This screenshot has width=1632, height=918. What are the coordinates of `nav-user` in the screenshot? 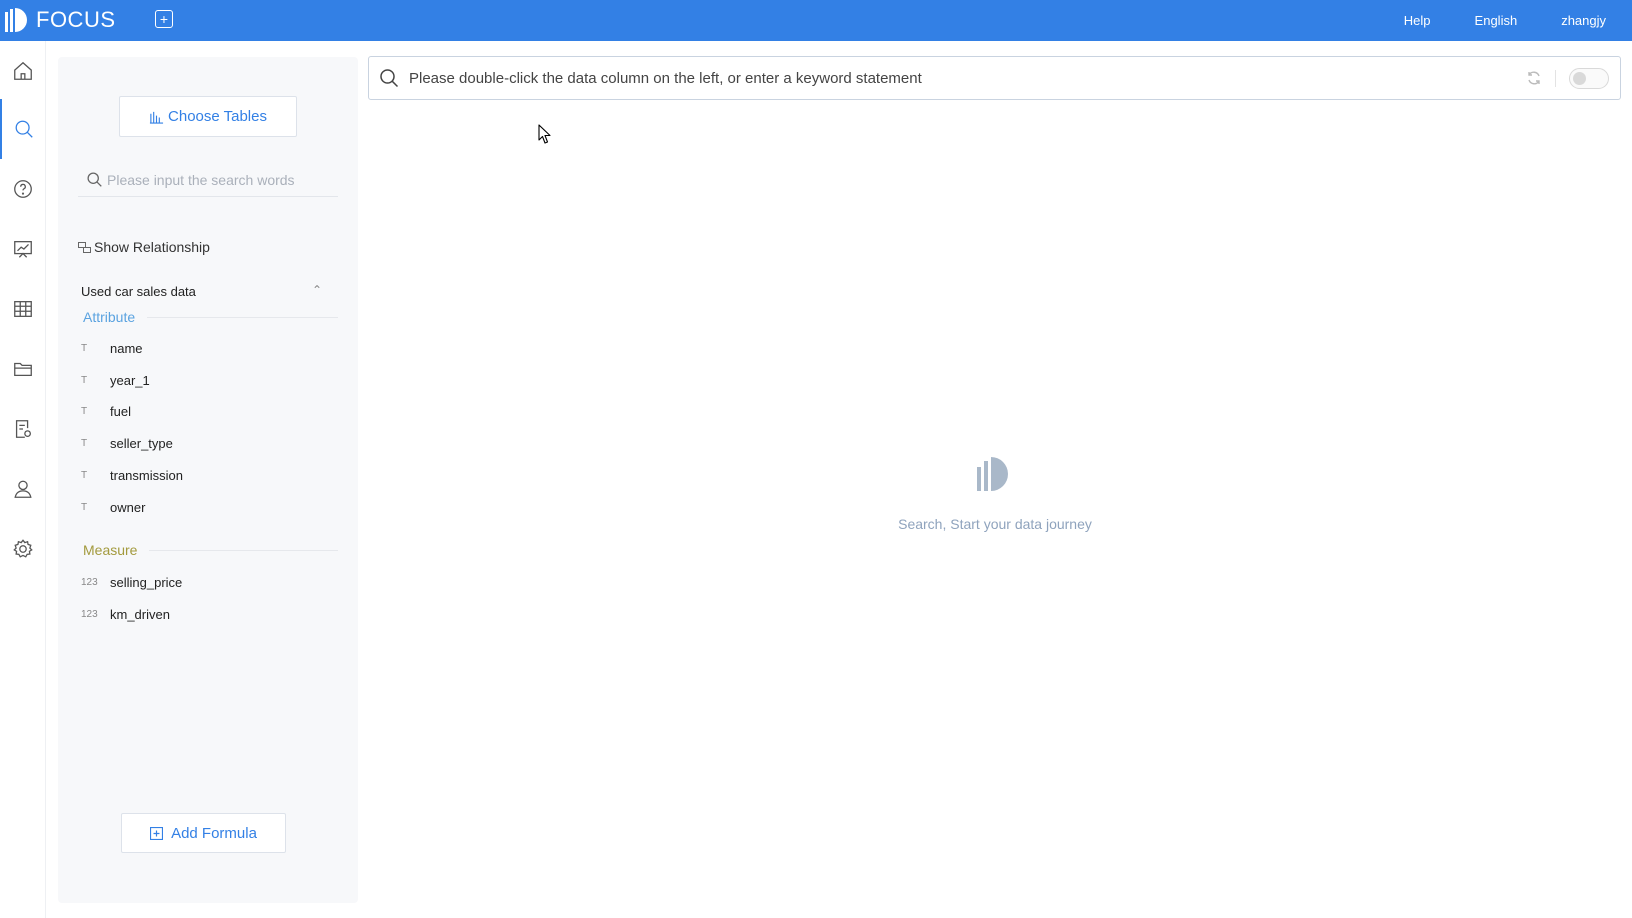 It's located at (23, 489).